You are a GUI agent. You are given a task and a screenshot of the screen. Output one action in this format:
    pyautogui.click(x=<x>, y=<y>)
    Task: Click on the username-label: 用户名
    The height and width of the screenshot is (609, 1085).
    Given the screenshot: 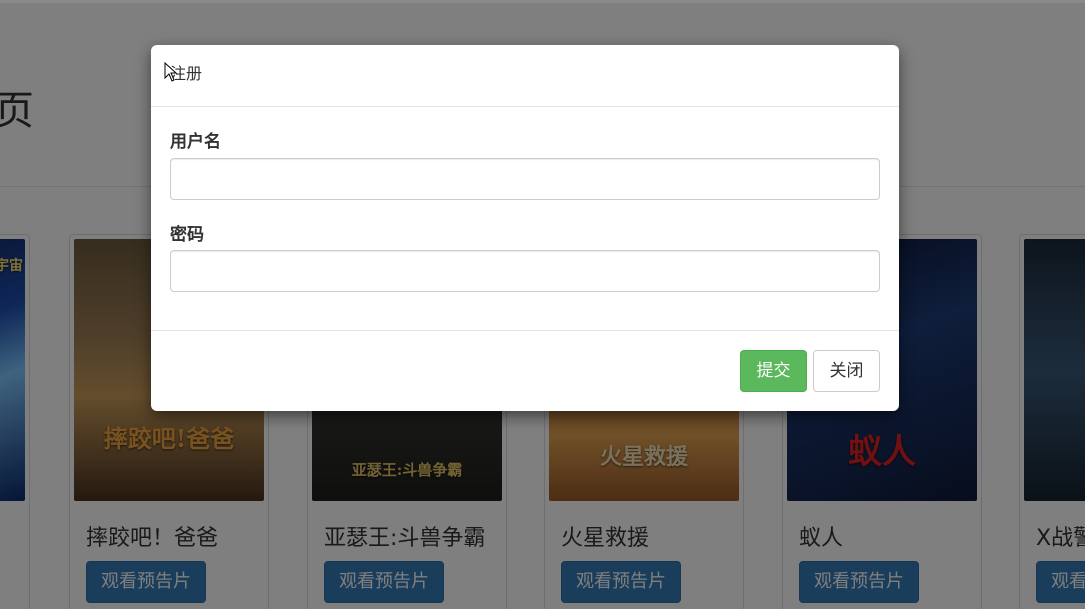 What is the action you would take?
    pyautogui.click(x=195, y=142)
    